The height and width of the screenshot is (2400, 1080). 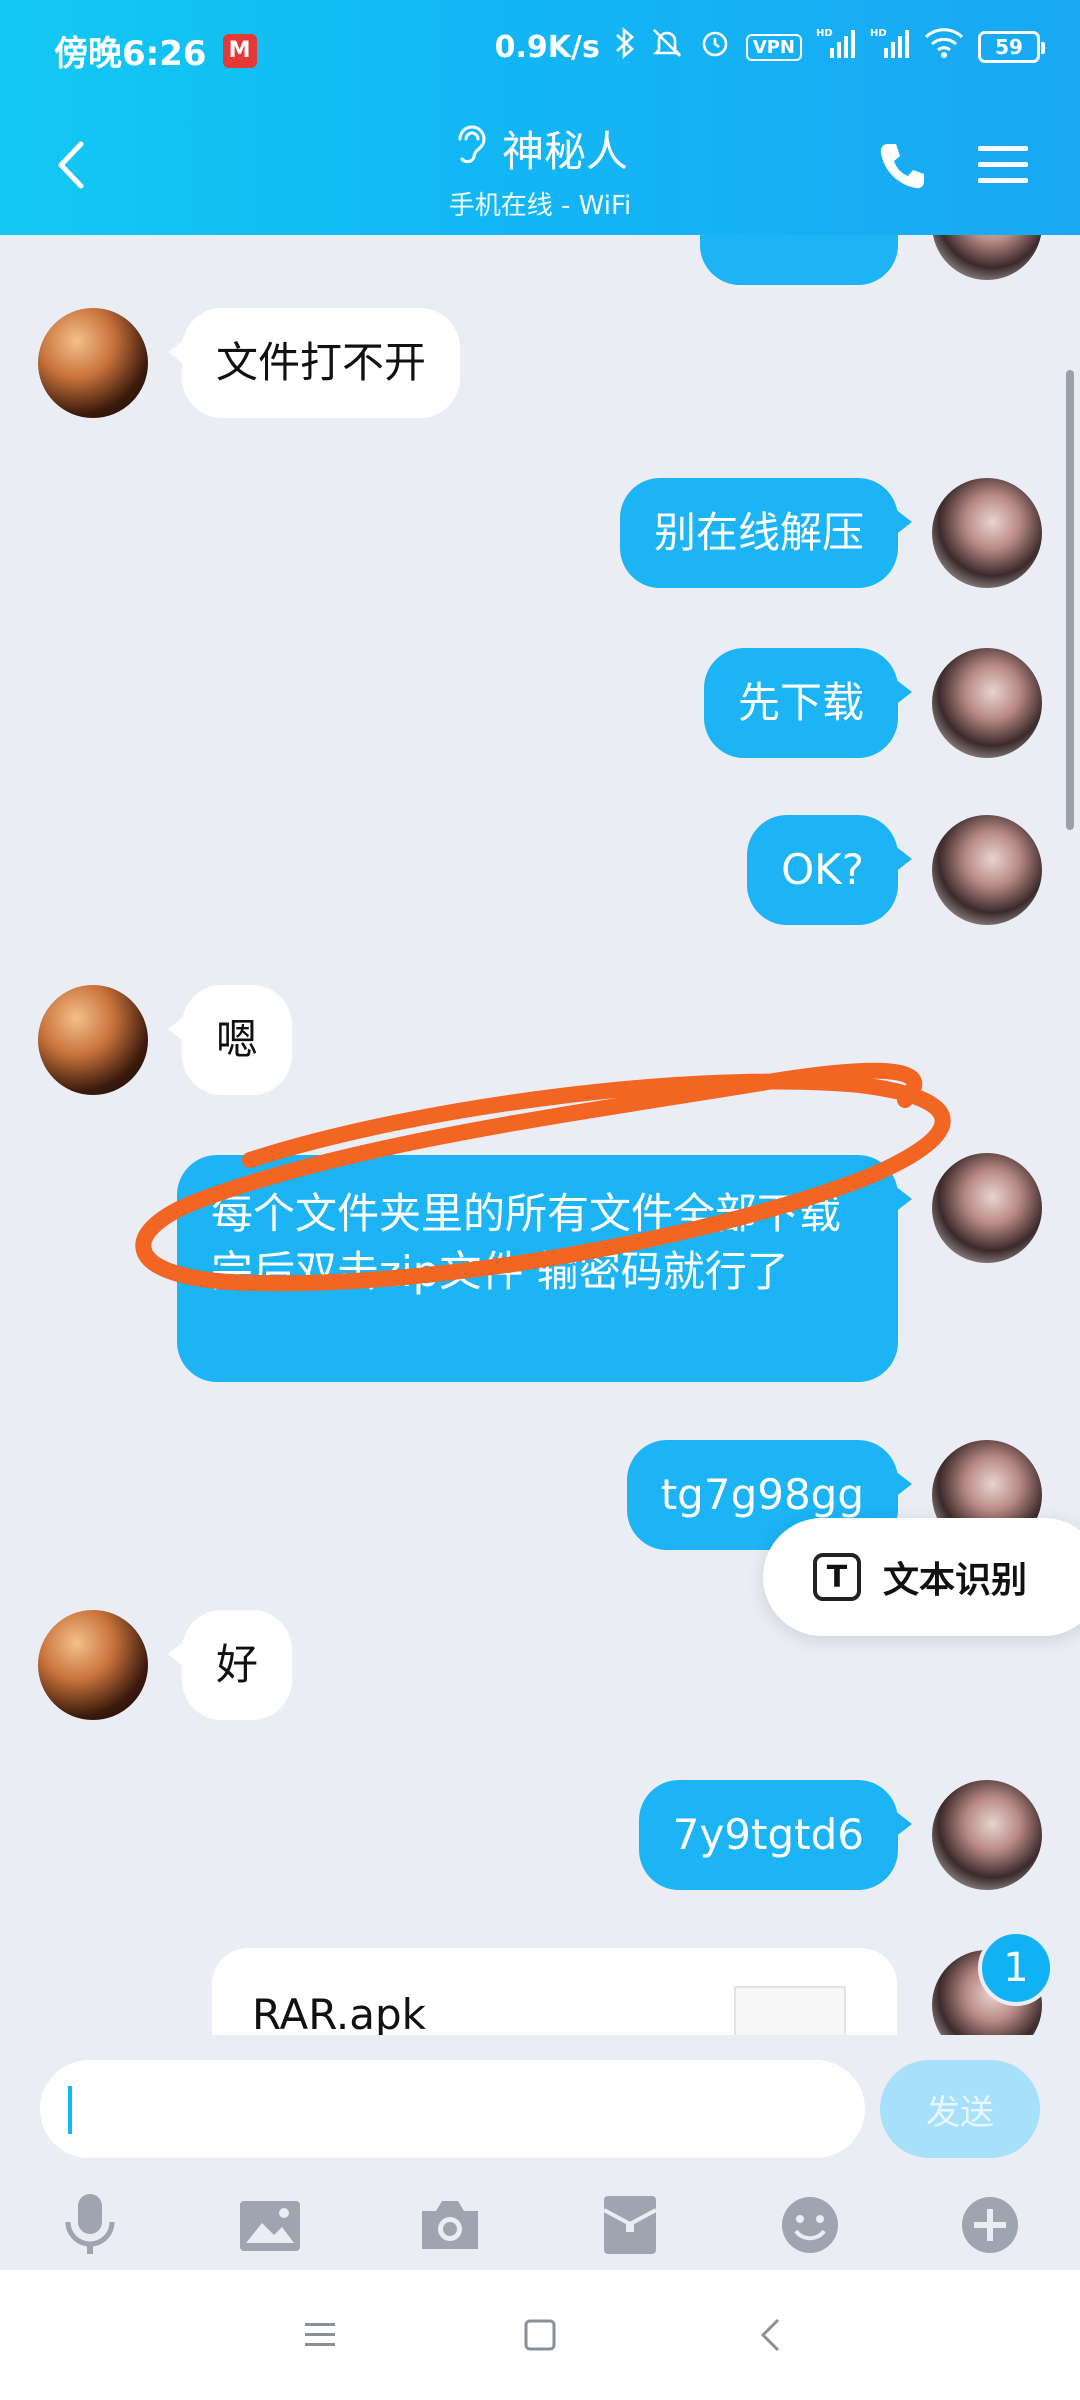 I want to click on recent-apps-button, so click(x=320, y=2335).